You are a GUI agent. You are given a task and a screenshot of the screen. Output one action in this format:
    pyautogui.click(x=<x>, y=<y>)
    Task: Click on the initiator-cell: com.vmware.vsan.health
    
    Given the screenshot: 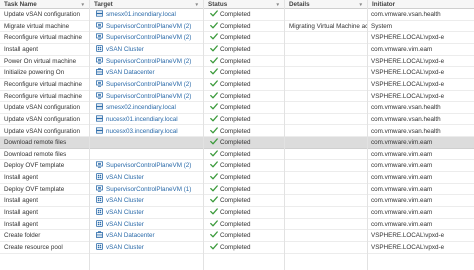 What is the action you would take?
    pyautogui.click(x=406, y=108)
    